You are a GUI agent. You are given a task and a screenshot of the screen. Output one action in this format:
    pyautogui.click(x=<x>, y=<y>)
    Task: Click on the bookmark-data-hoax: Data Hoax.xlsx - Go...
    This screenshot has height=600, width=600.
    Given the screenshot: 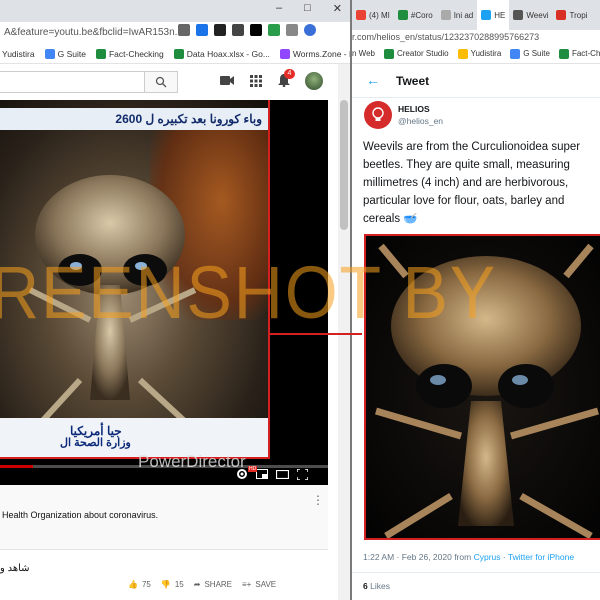 What is the action you would take?
    pyautogui.click(x=221, y=53)
    